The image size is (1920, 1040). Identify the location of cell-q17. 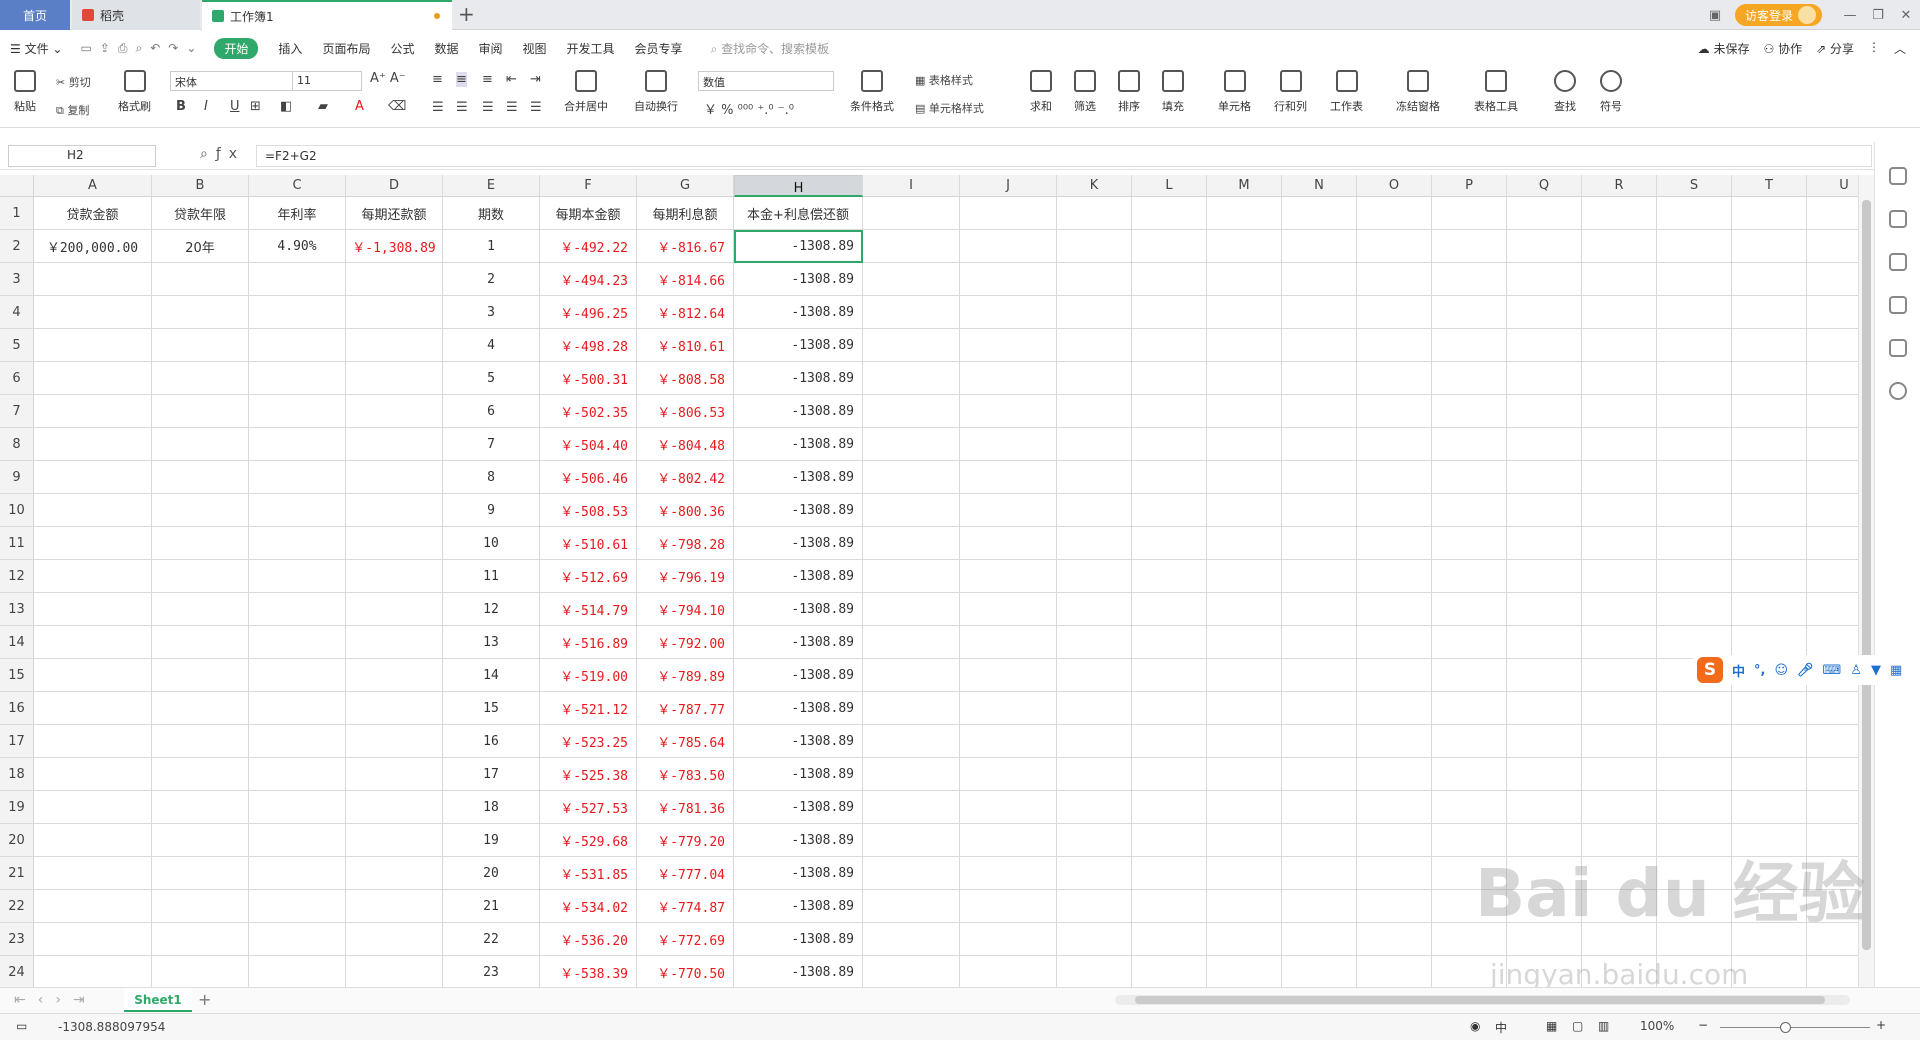
(1544, 741).